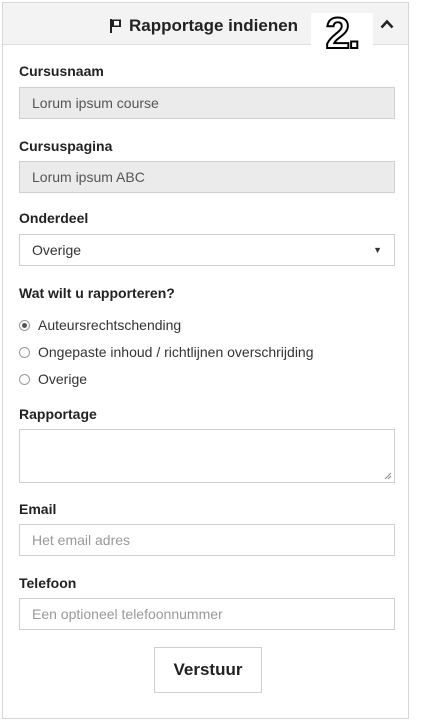 The height and width of the screenshot is (728, 421). I want to click on panel-title: Rapportage indienen, so click(203, 26).